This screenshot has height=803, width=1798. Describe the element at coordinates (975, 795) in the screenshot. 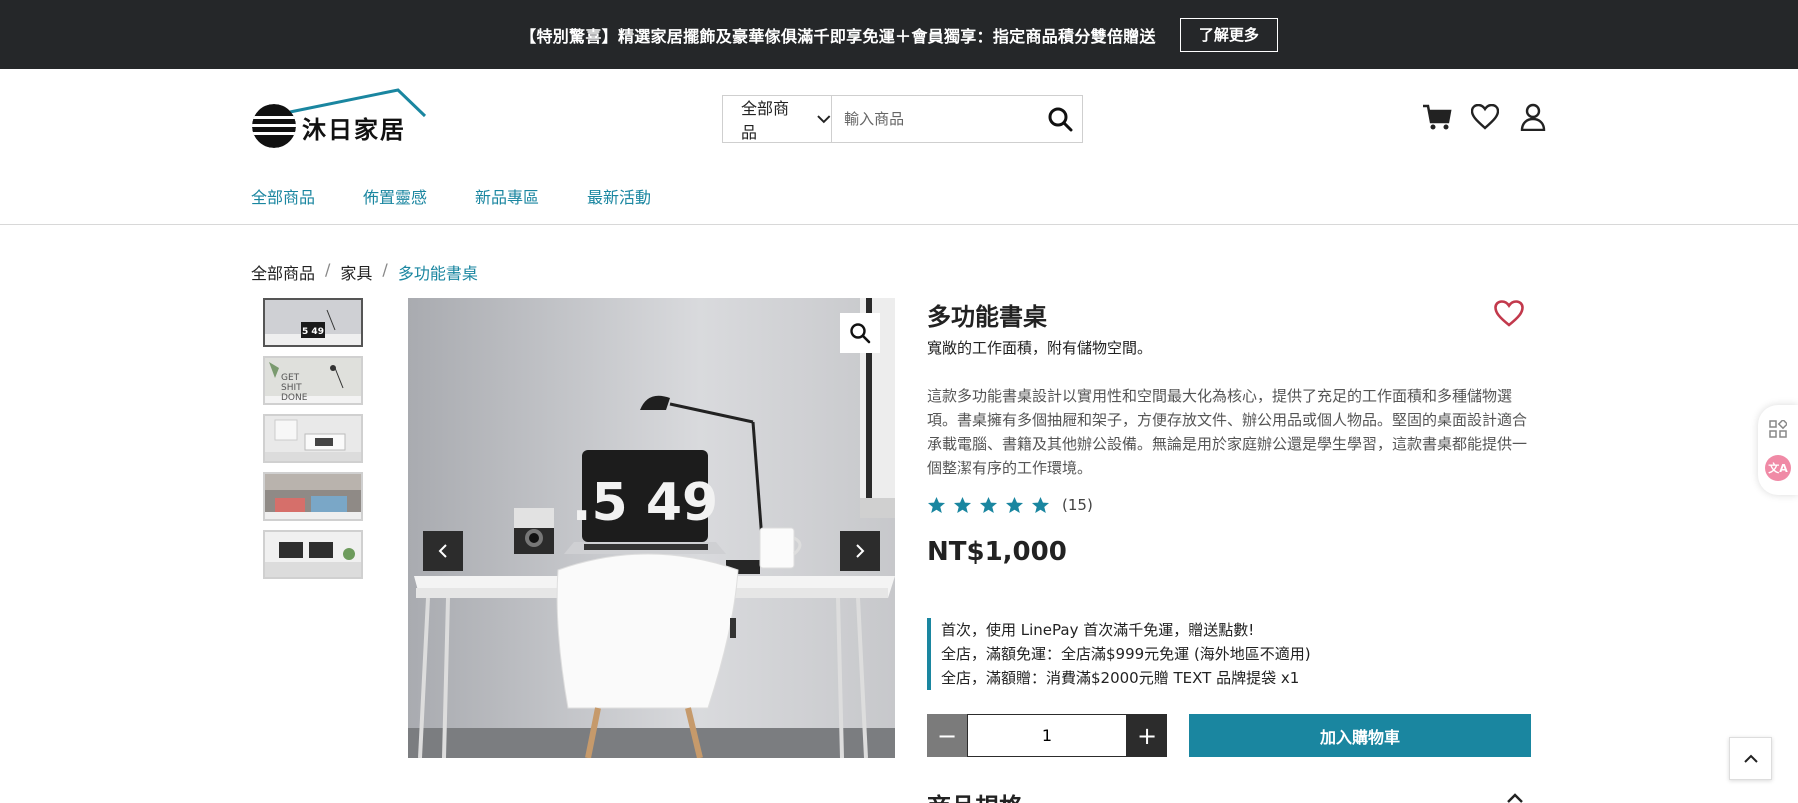

I see `spec-section-heading: 商品規格` at that location.